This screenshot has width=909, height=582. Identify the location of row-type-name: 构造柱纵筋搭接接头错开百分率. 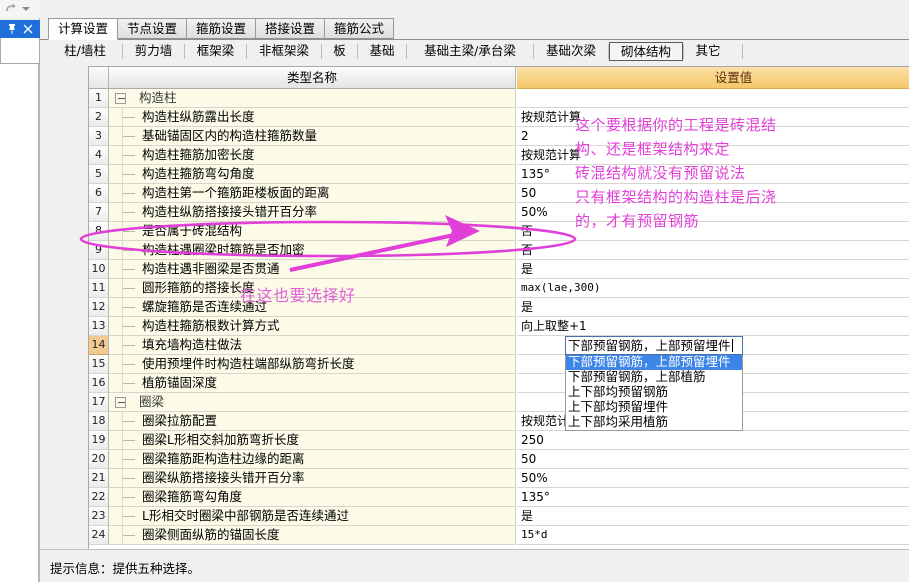
(312, 212).